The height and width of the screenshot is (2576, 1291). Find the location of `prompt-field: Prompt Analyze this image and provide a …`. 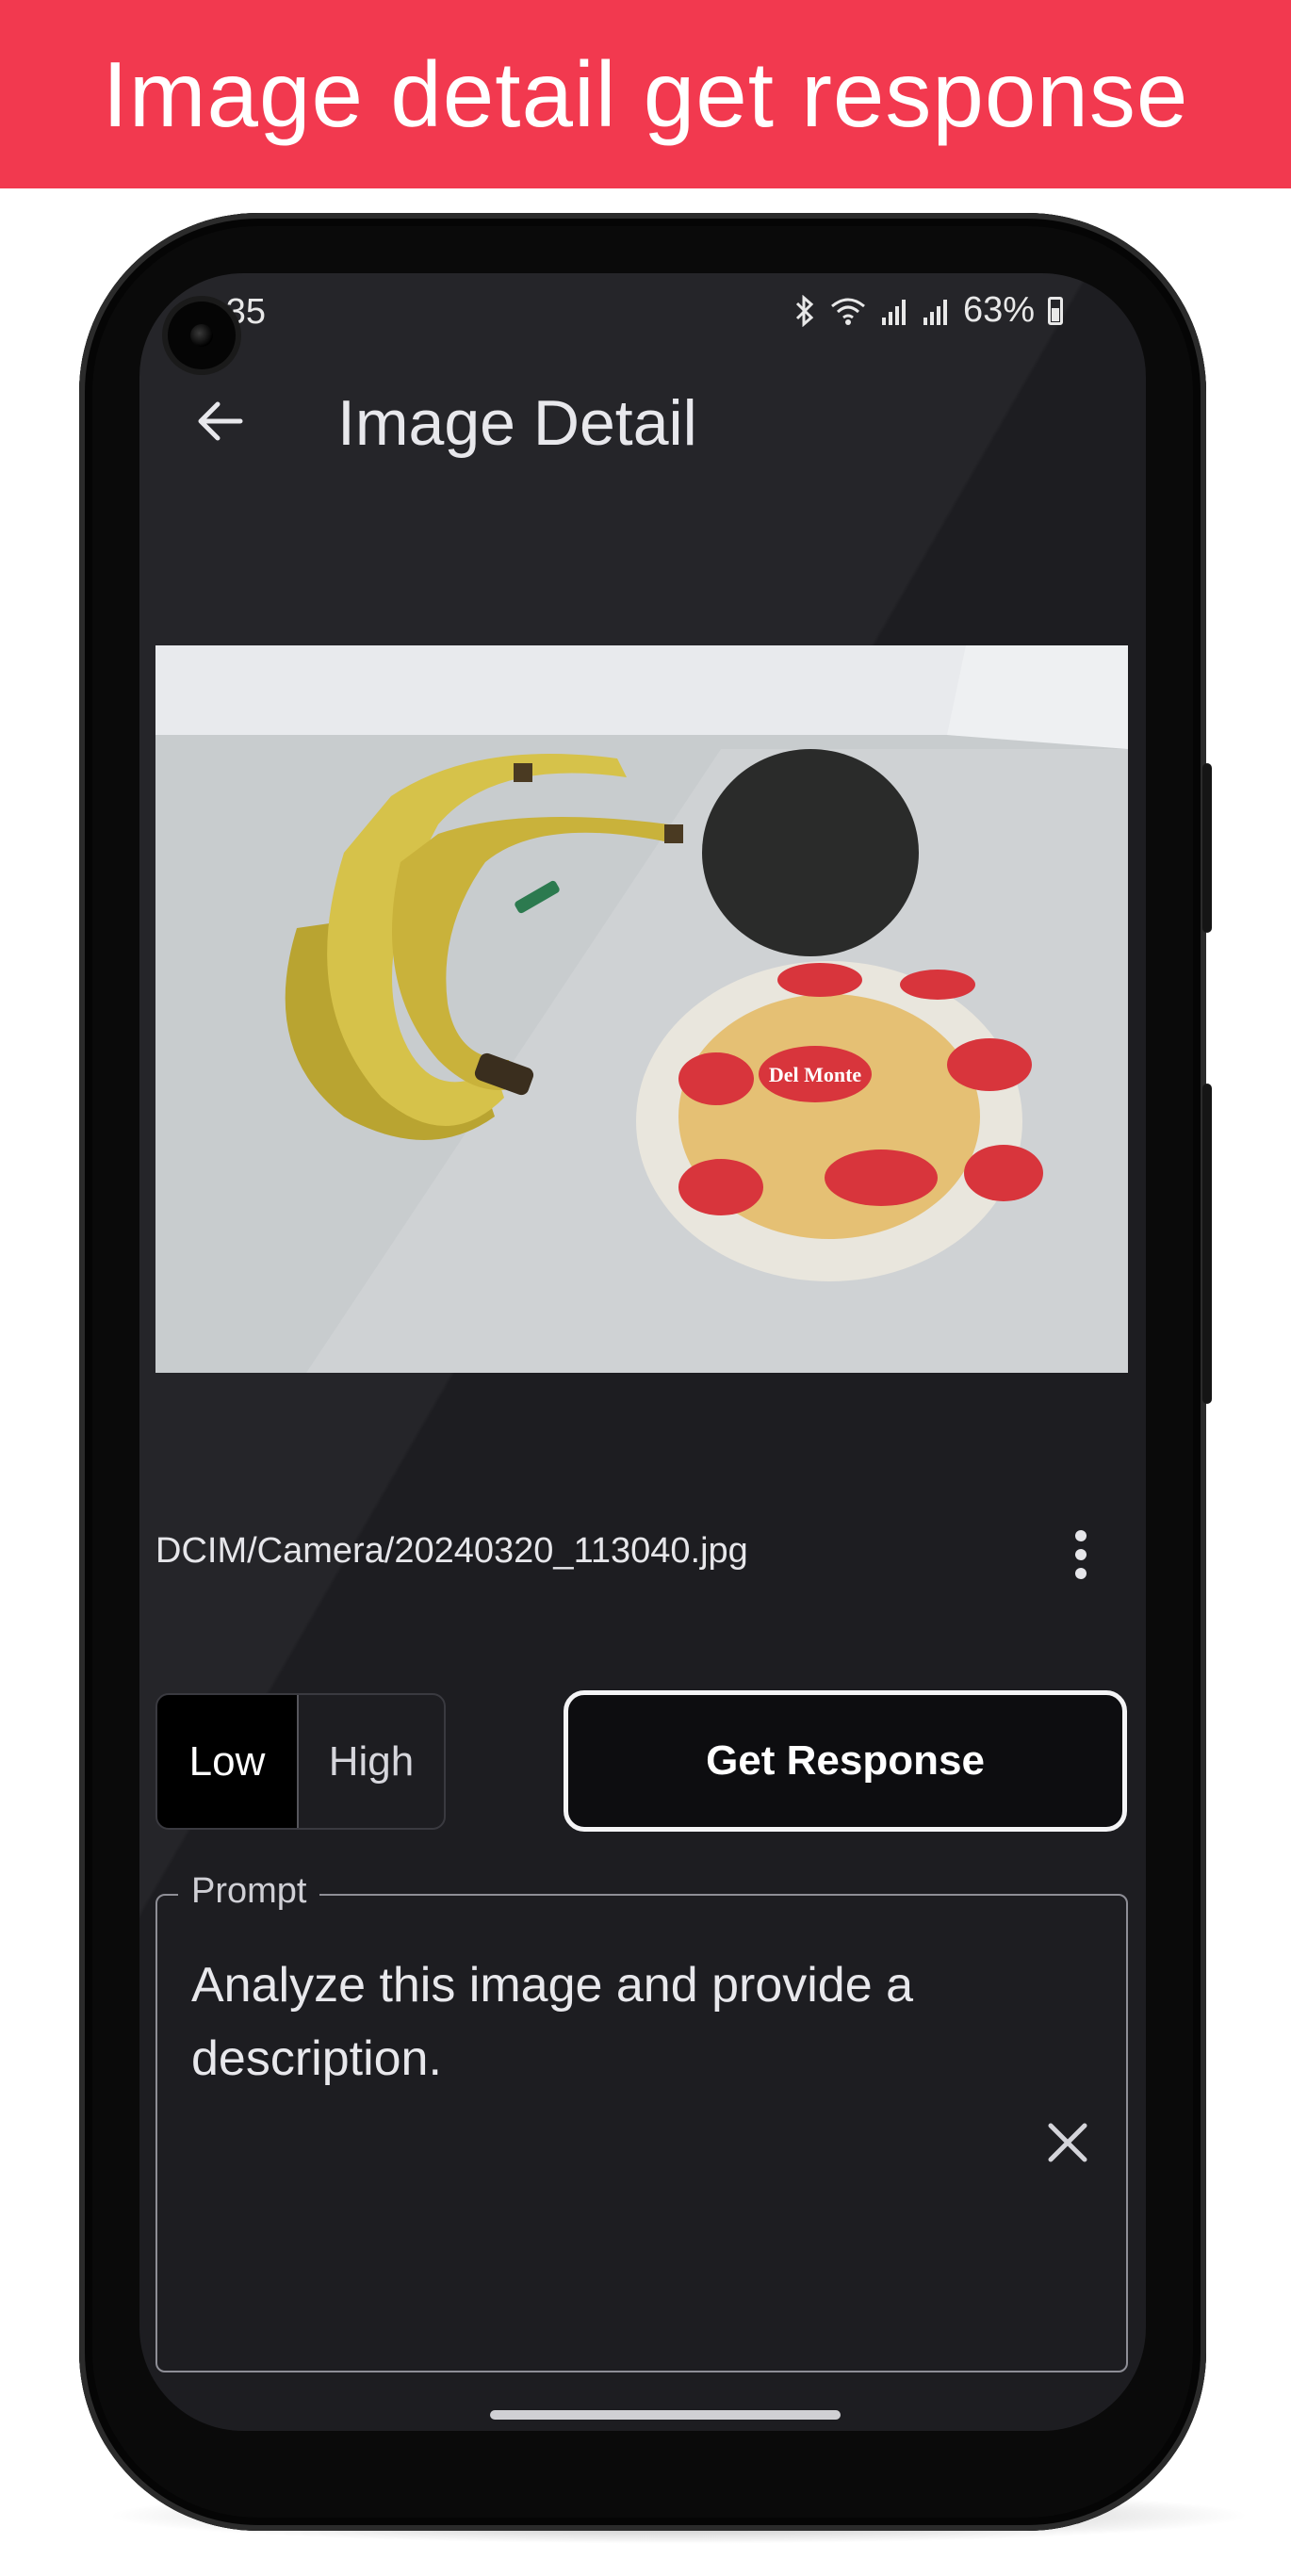

prompt-field: Prompt Analyze this image and provide a … is located at coordinates (642, 2121).